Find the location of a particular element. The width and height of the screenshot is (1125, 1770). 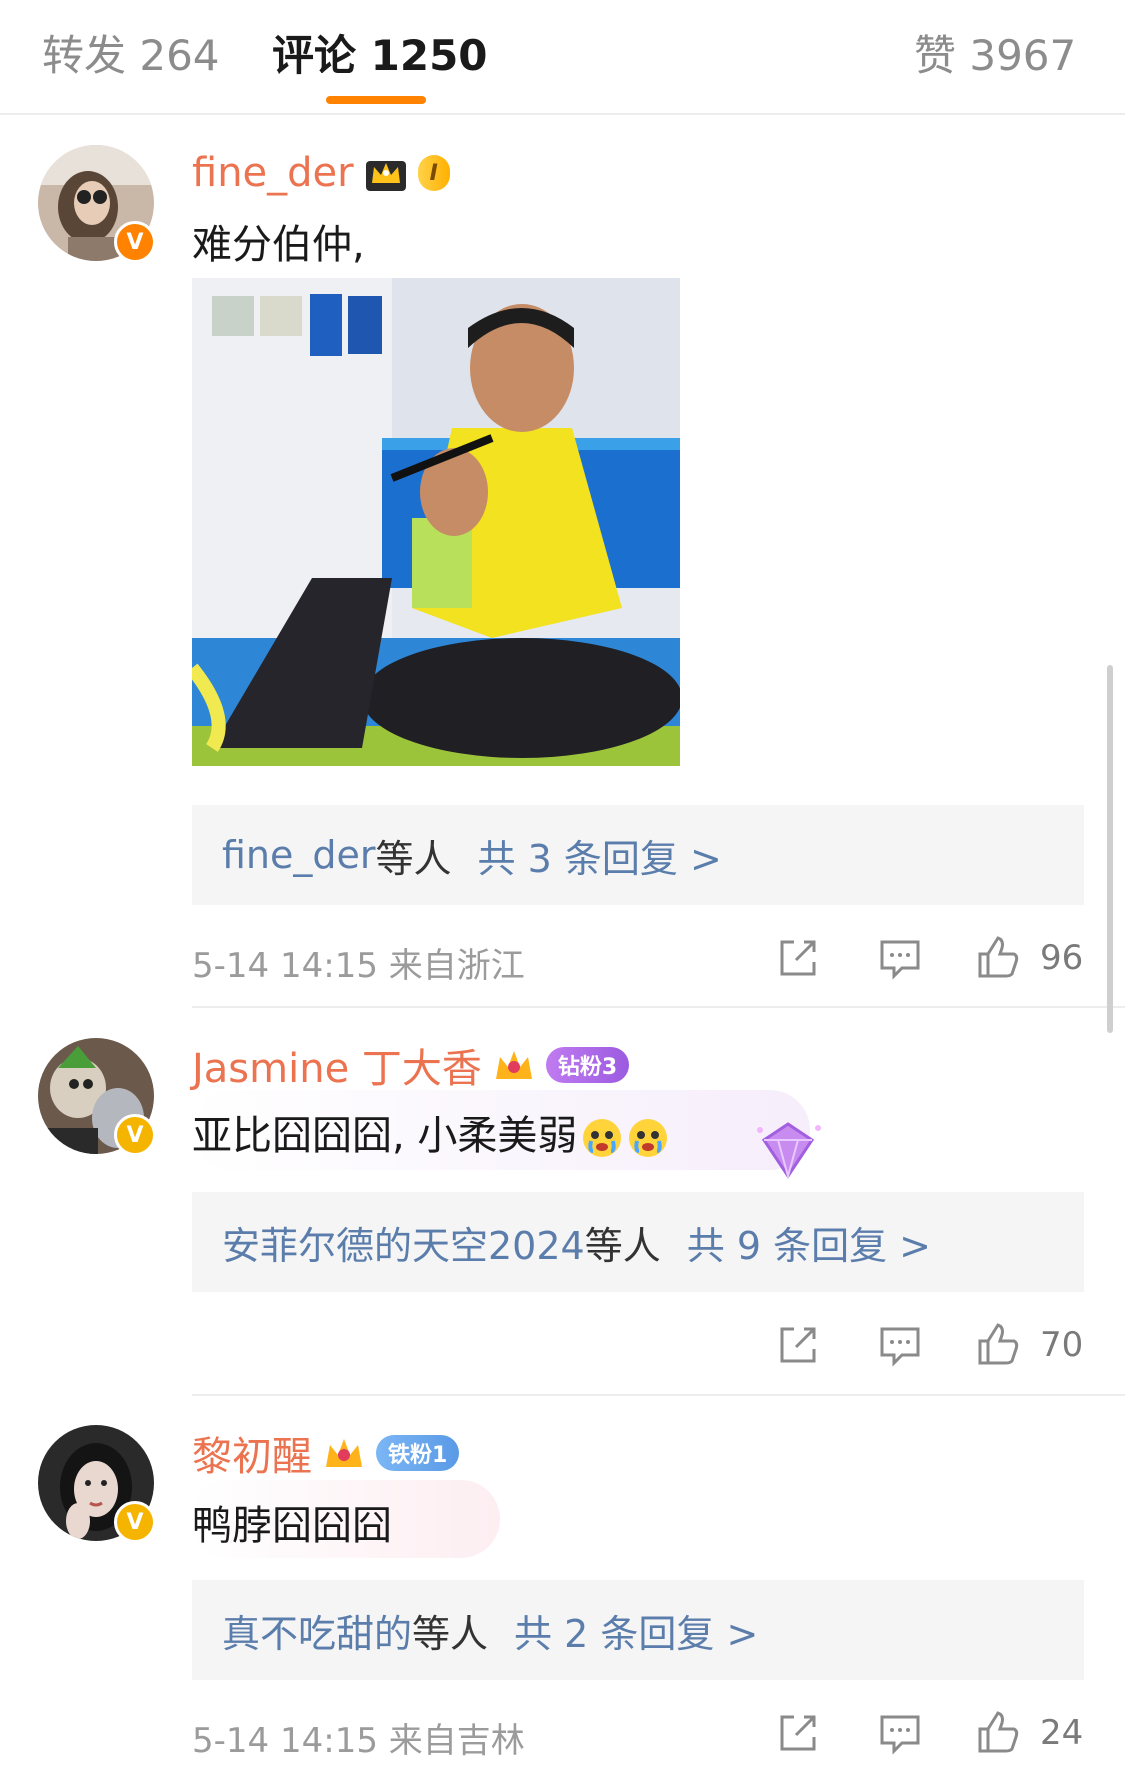

tab-comments: 评论 1250 is located at coordinates (380, 52).